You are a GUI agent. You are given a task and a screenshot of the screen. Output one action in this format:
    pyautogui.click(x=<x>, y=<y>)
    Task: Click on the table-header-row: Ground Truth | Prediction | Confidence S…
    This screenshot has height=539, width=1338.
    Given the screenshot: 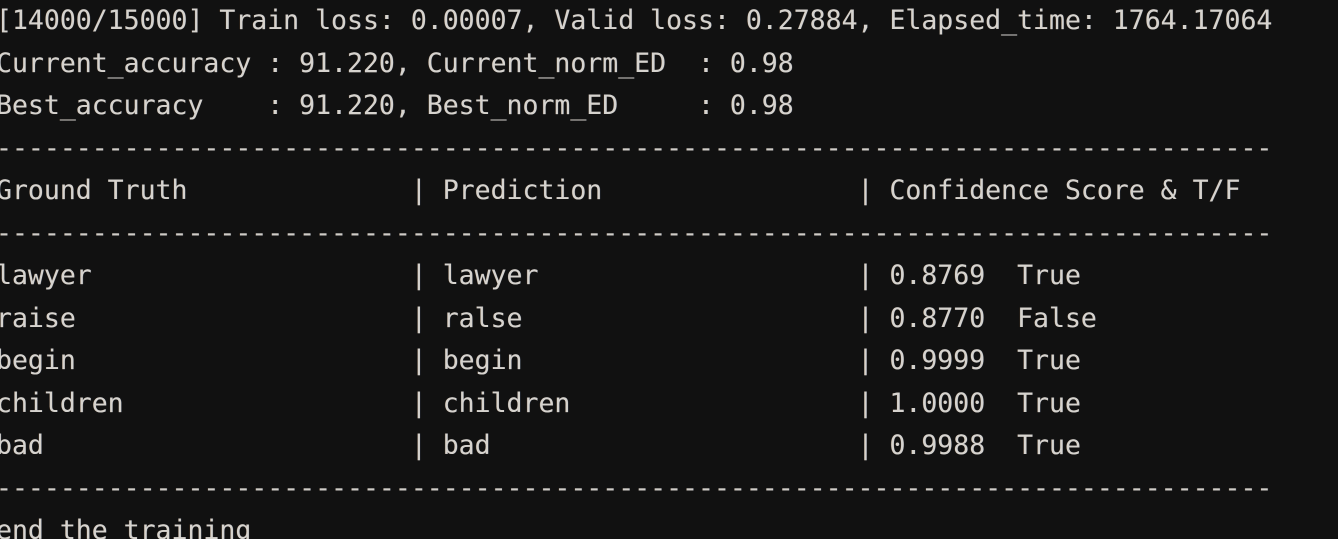 What is the action you would take?
    pyautogui.click(x=620, y=190)
    